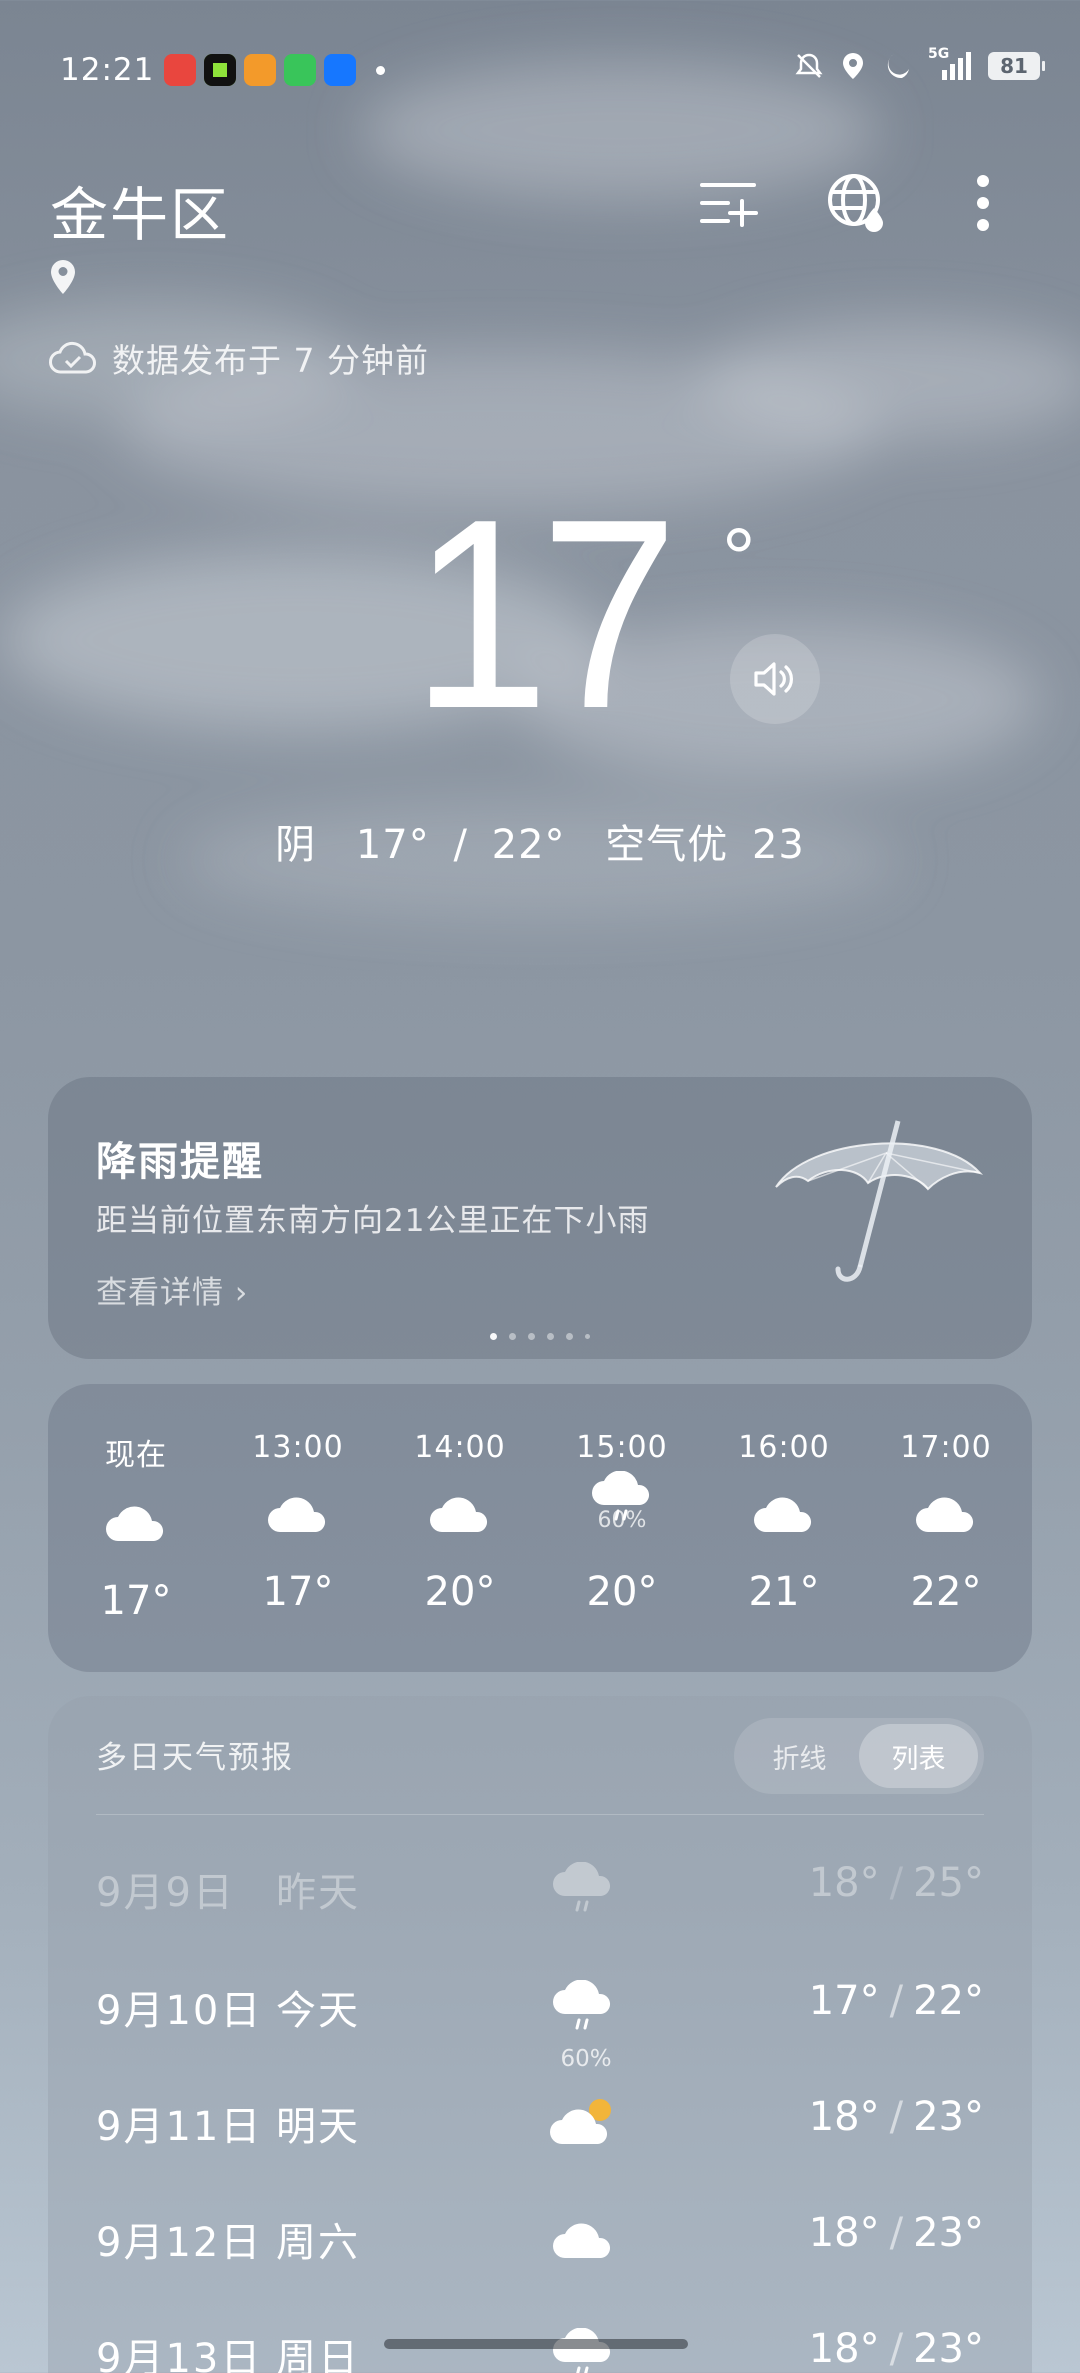 This screenshot has height=2373, width=1080. What do you see at coordinates (318, 1893) in the screenshot?
I see `day-weekday: 昨天` at bounding box center [318, 1893].